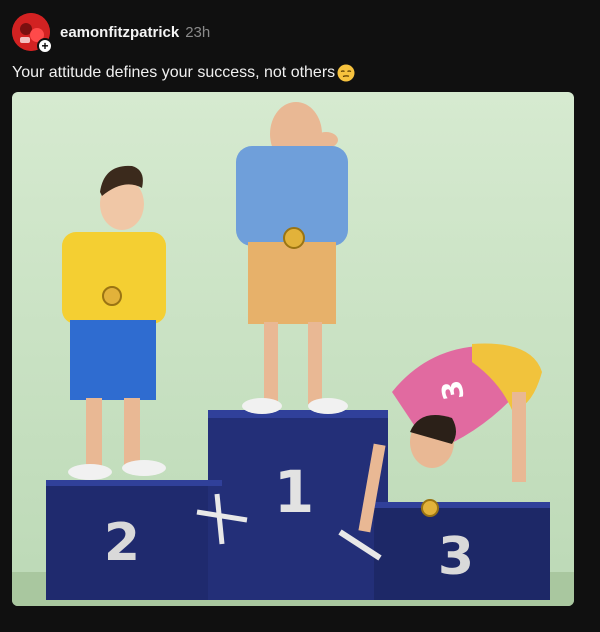 The image size is (600, 632). I want to click on podium-label-1: 1, so click(294, 492).